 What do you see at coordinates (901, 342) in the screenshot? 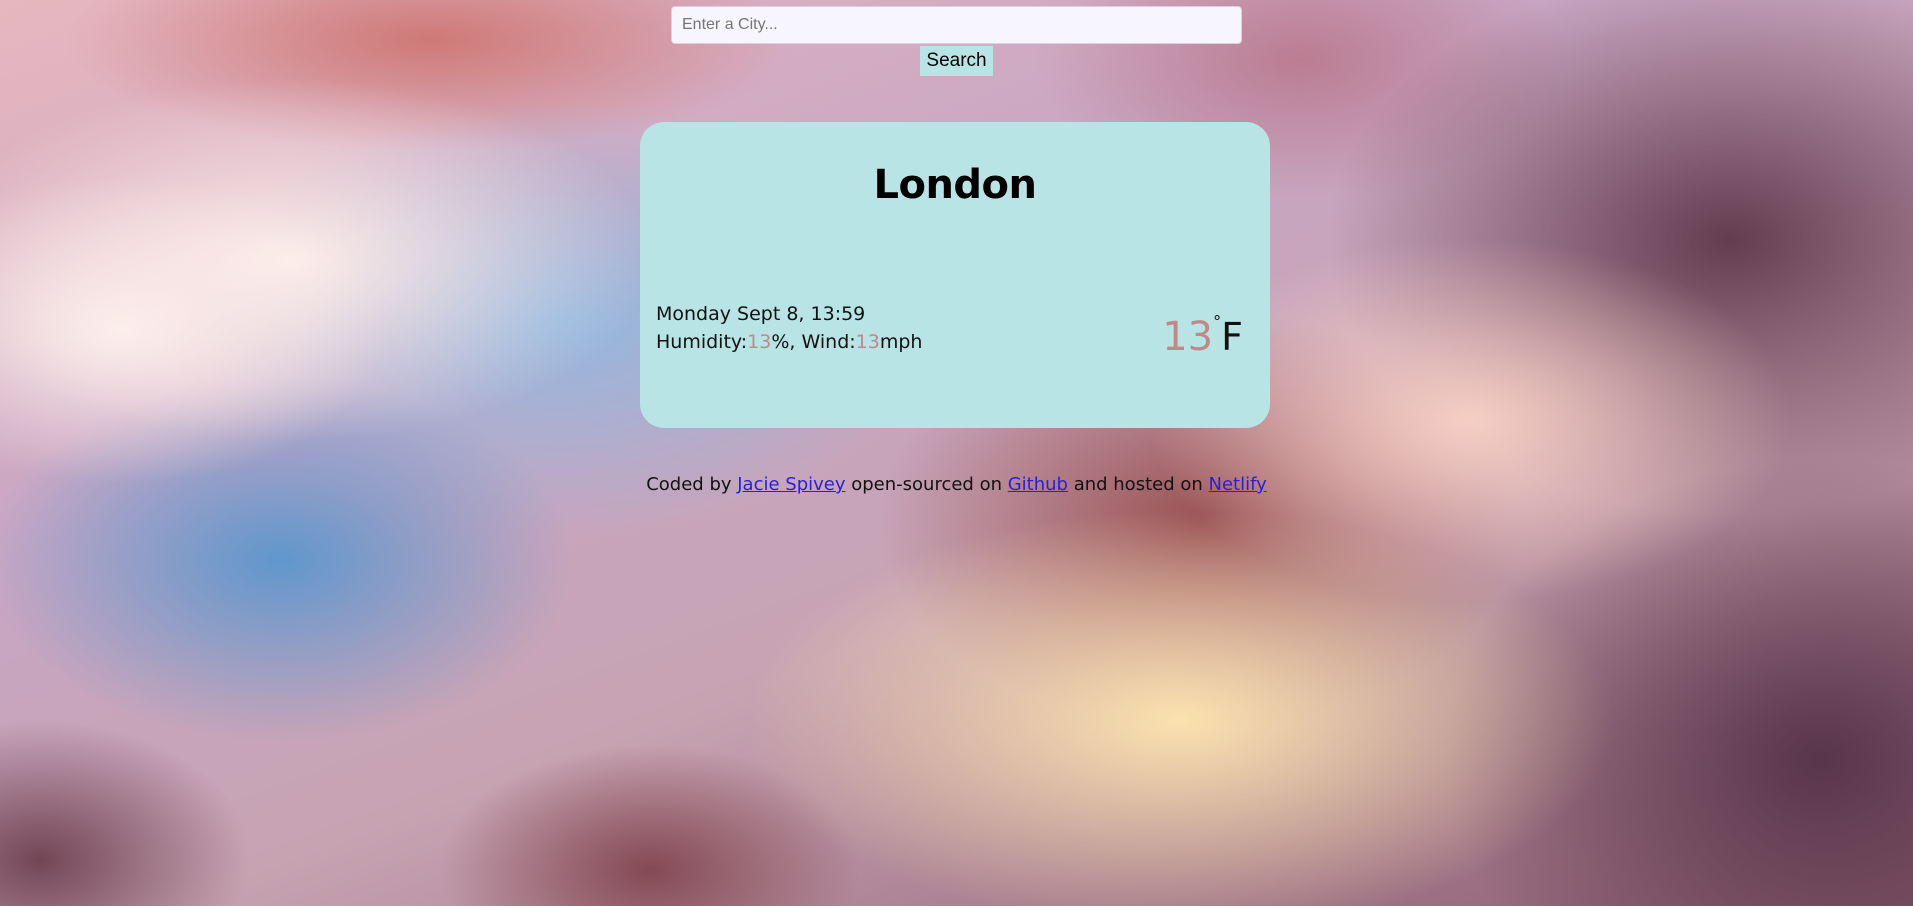
I see `wind-unit: mph` at bounding box center [901, 342].